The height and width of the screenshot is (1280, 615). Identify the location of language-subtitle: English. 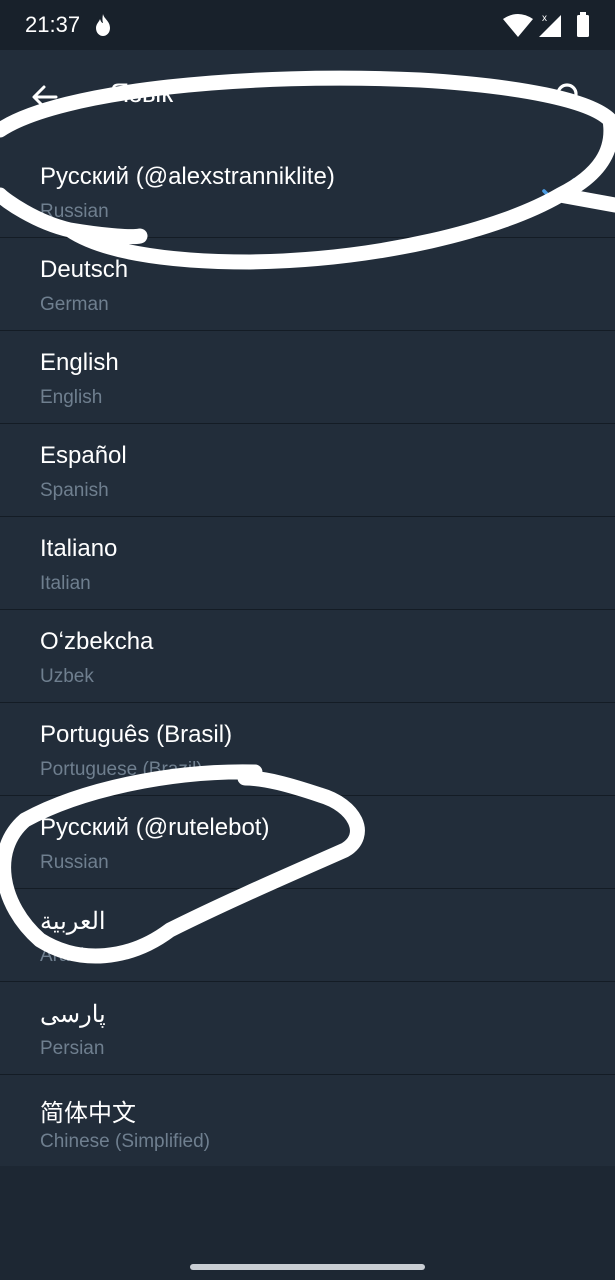
(71, 397).